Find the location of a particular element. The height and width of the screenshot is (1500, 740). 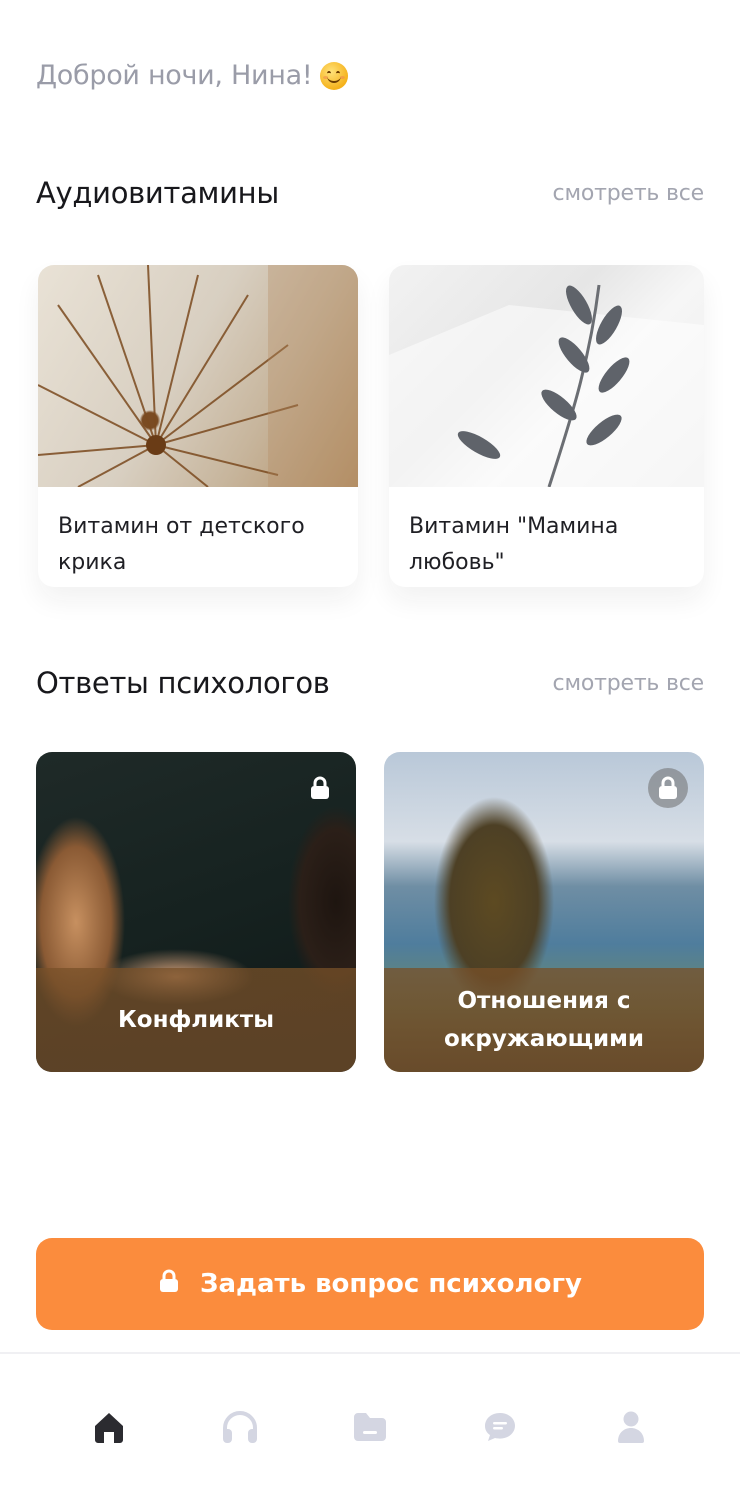

tab-audio is located at coordinates (240, 1427).